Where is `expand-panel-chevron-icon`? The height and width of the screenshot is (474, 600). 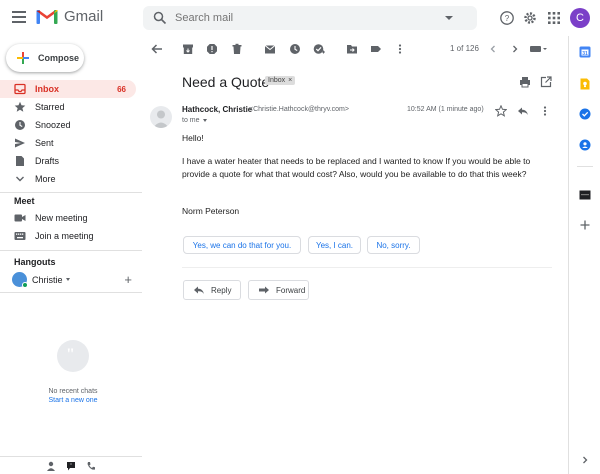
expand-panel-chevron-icon is located at coordinates (585, 460).